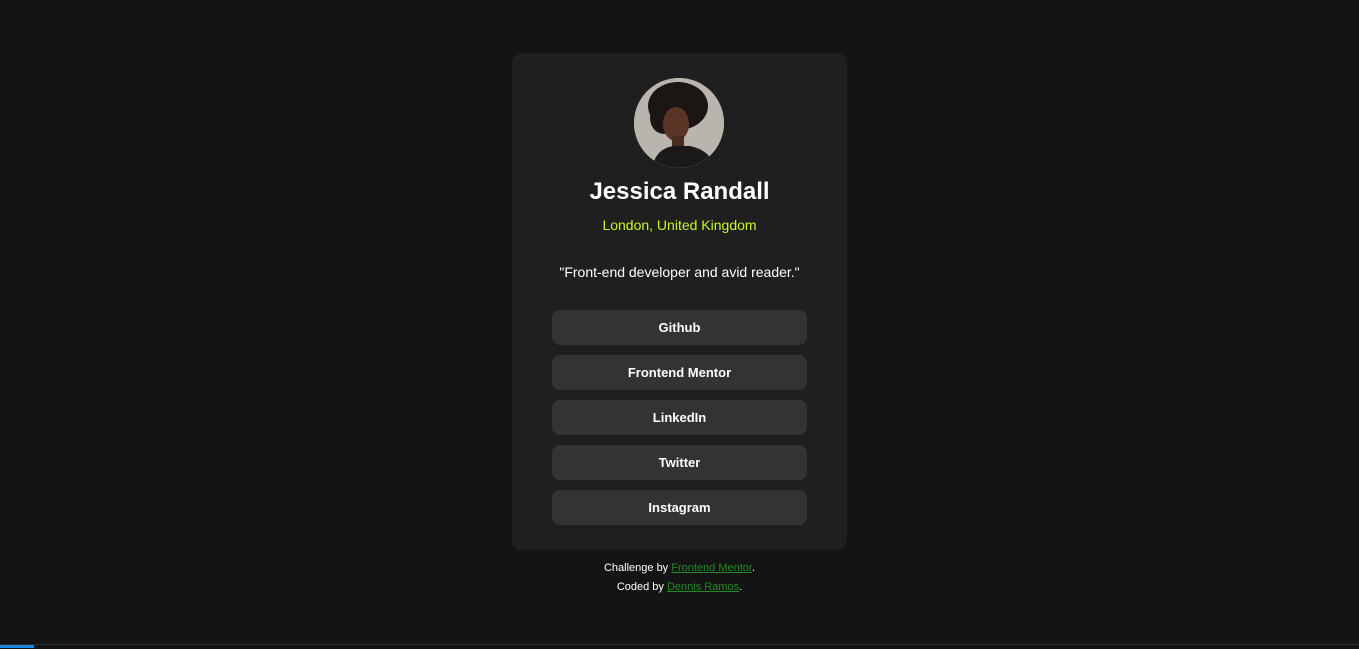 The height and width of the screenshot is (649, 1359). Describe the element at coordinates (703, 587) in the screenshot. I see `attribution-author-link: Dennis Ramos` at that location.